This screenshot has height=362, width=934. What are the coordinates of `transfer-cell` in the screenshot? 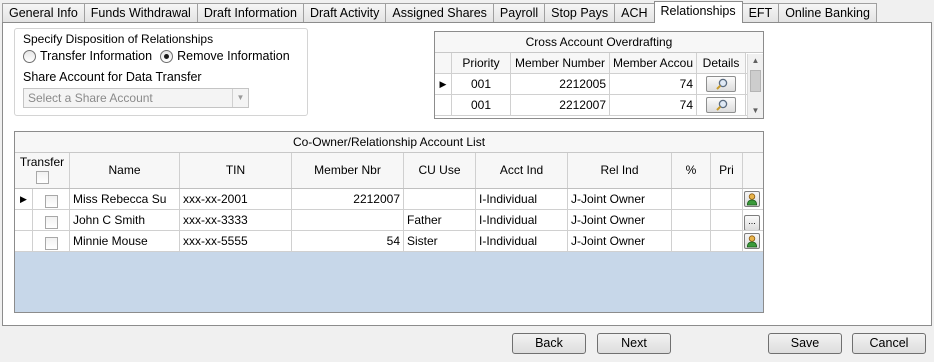 It's located at (51, 241).